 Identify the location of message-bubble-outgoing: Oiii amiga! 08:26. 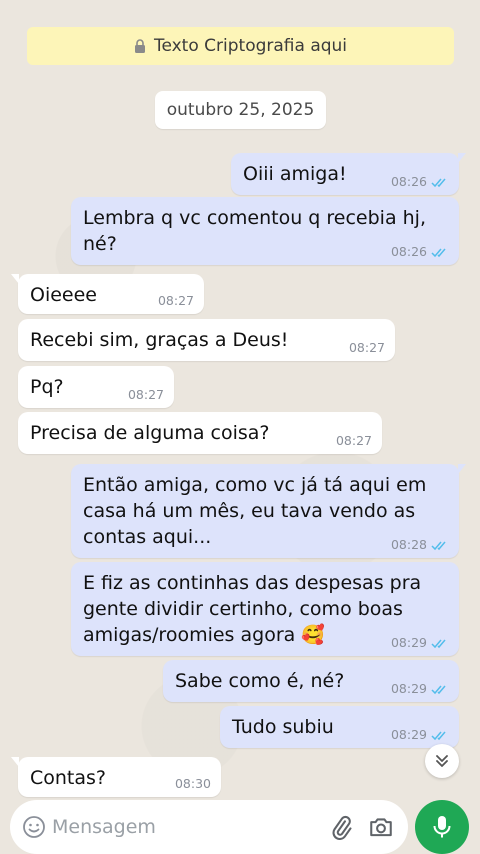
(348, 174).